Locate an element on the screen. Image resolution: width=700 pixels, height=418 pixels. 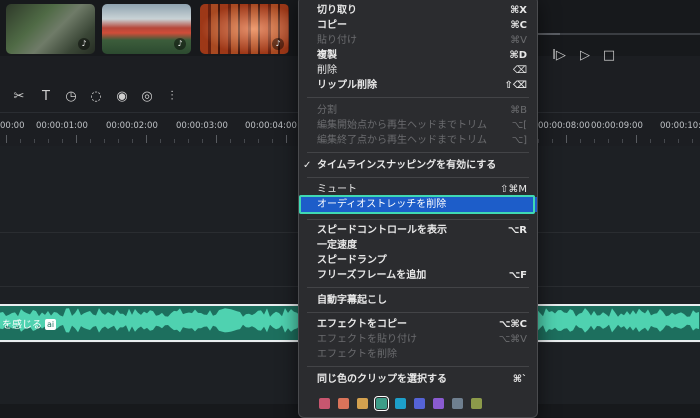
speed-icon: ◎ is located at coordinates (147, 97).